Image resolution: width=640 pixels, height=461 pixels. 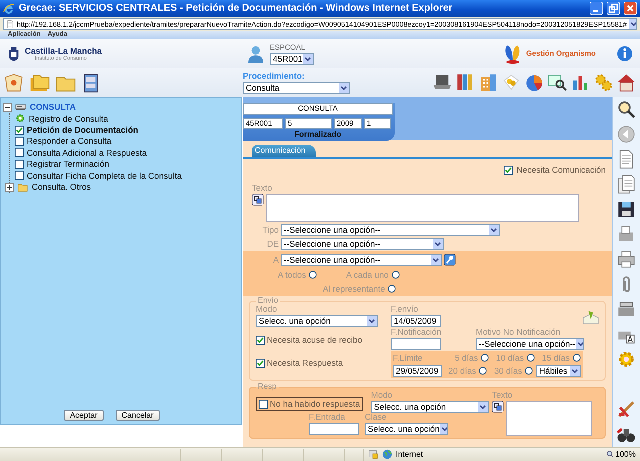 I want to click on field-label: Tipo, so click(x=270, y=230).